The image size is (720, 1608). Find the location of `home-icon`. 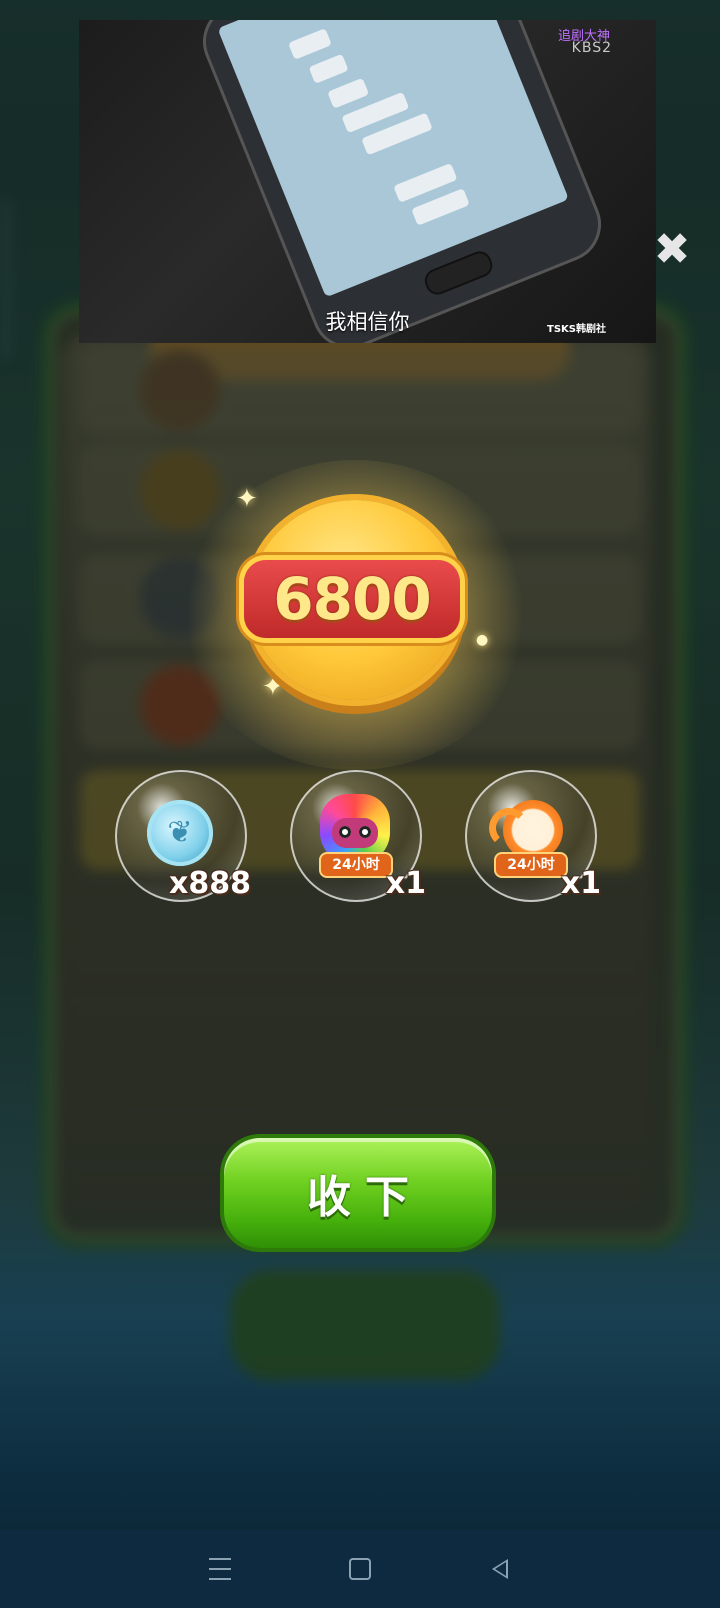

home-icon is located at coordinates (360, 1569).